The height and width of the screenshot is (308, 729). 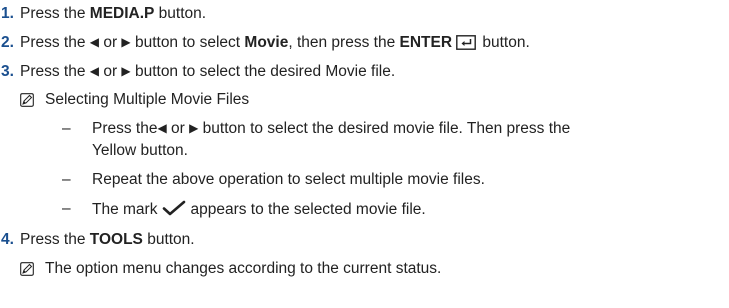 I want to click on step-number: 3., so click(x=7, y=71).